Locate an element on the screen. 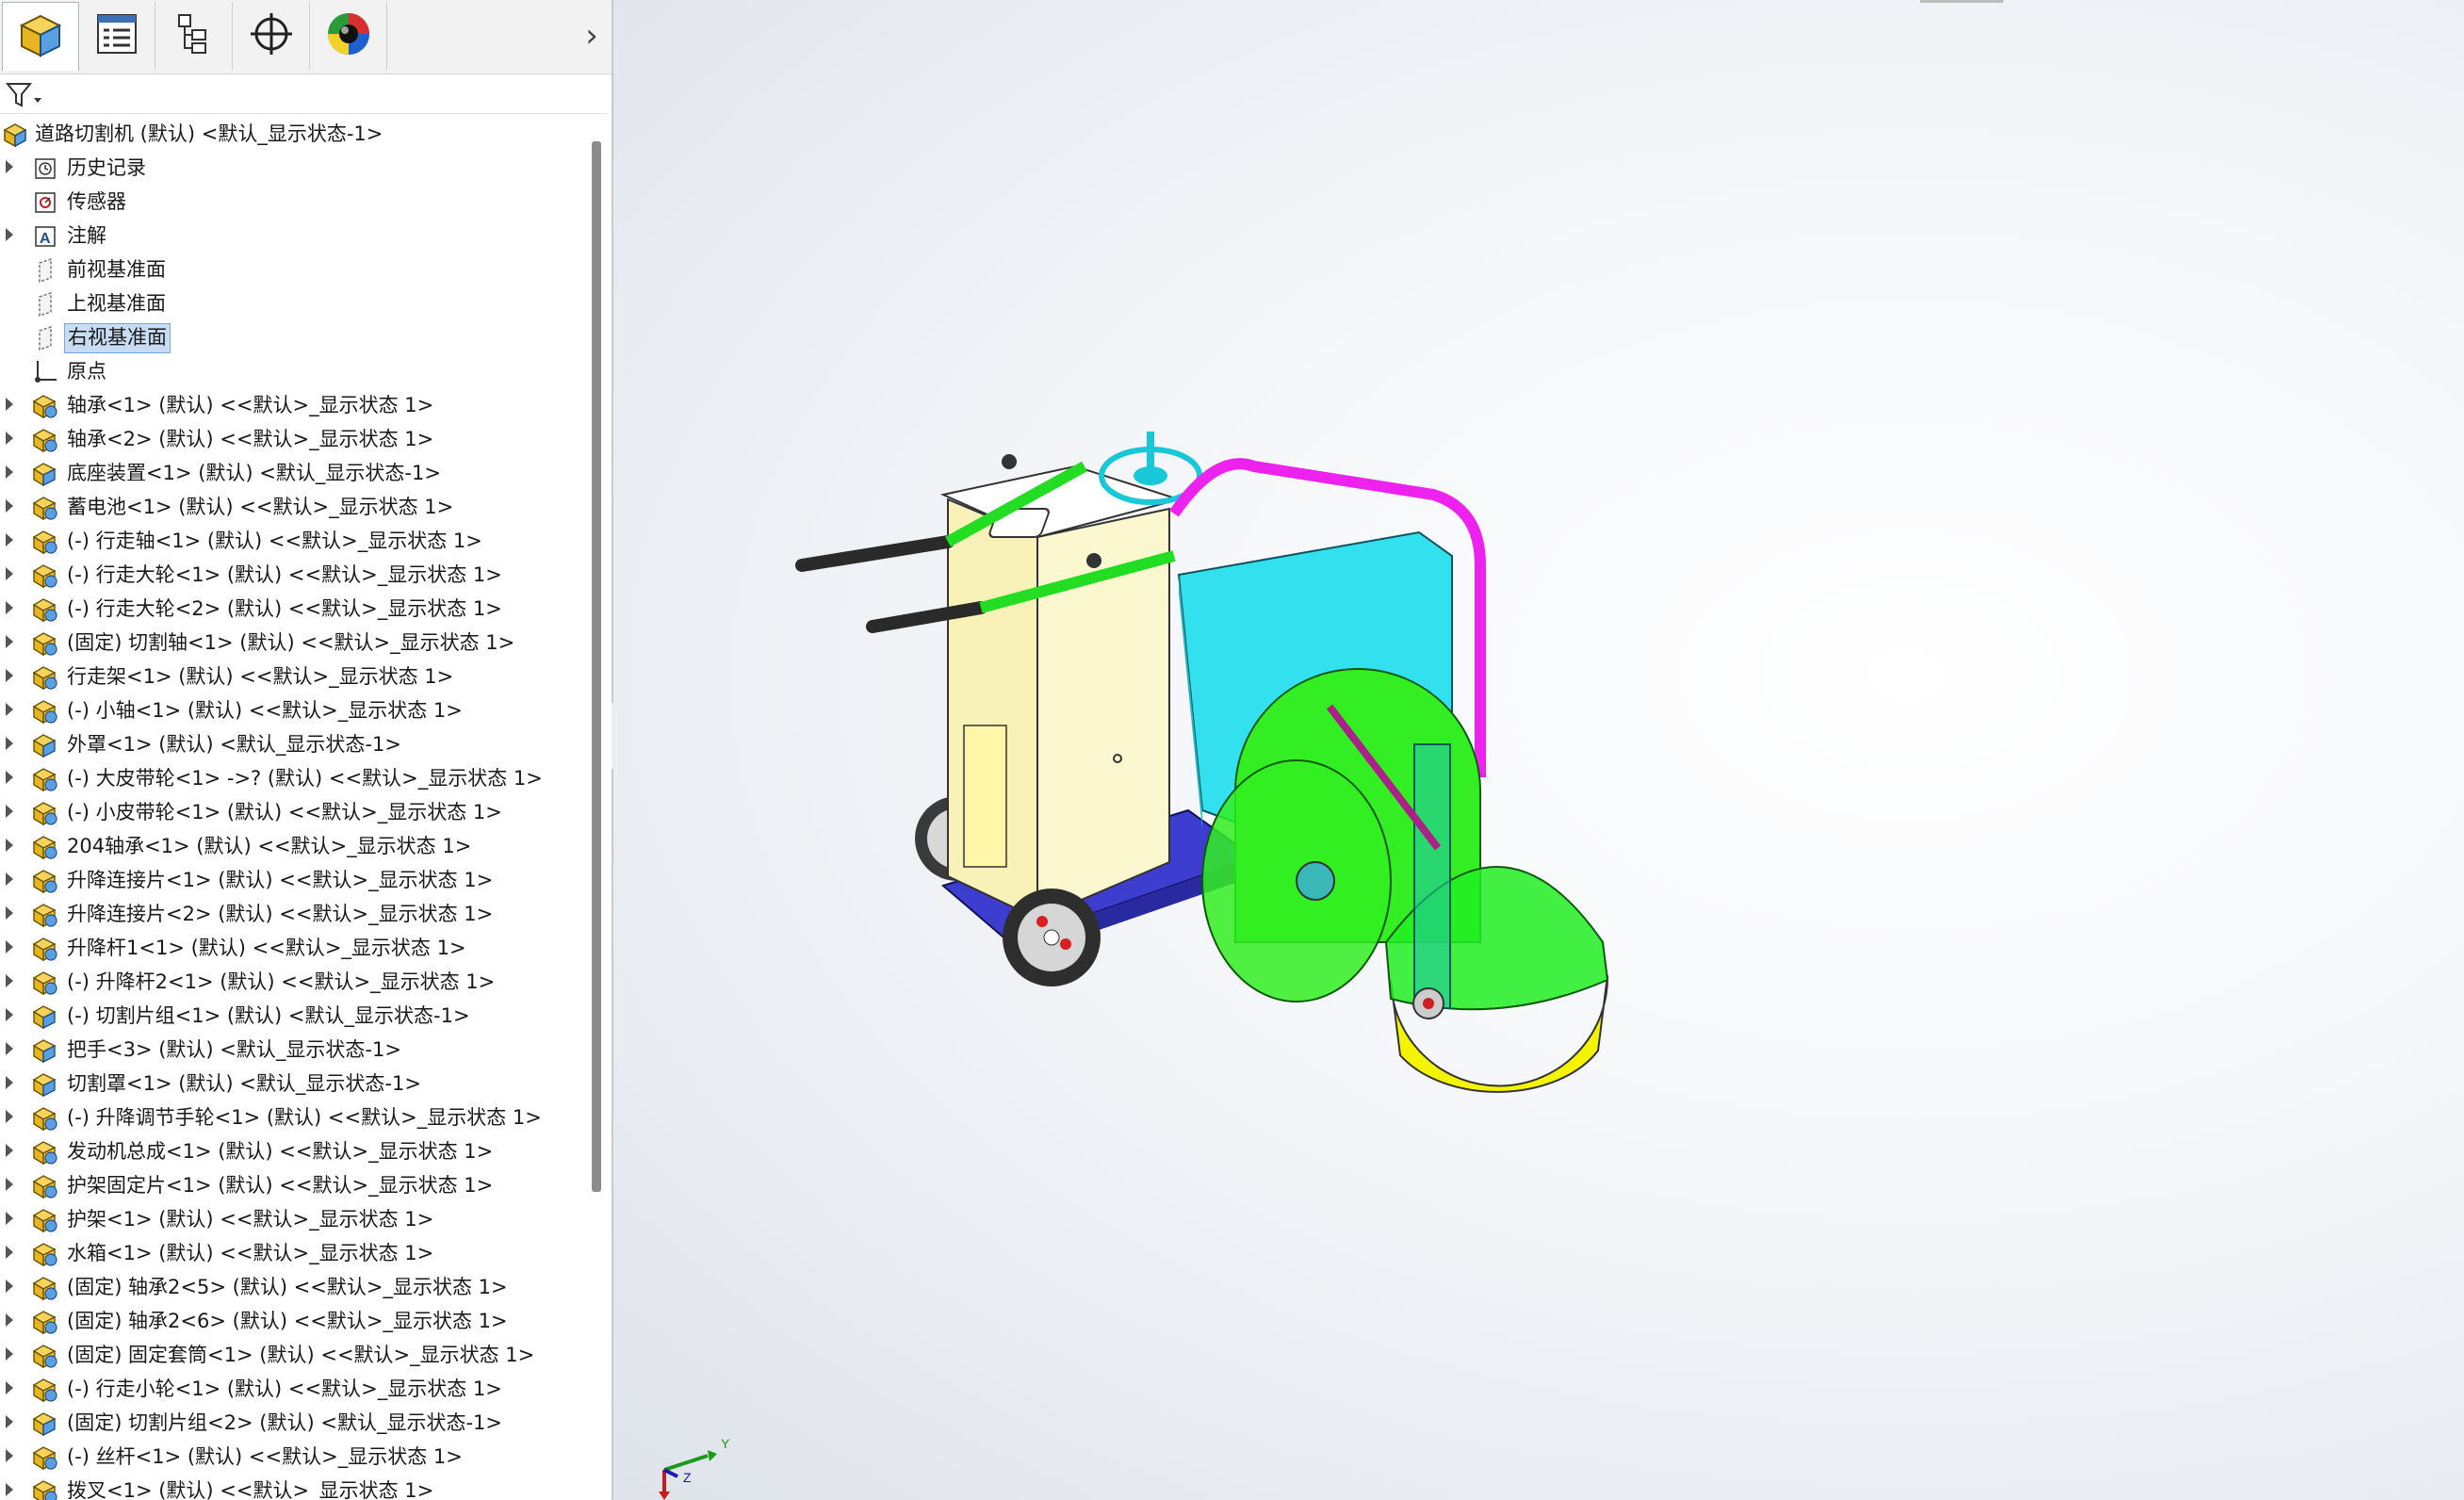 This screenshot has height=1500, width=2464. tree-item: 历史记录 is located at coordinates (292, 168).